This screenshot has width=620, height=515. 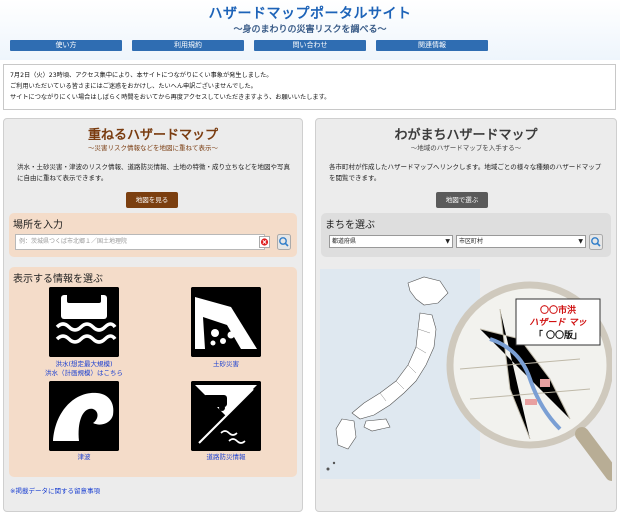 I want to click on nav-terms-button: 利用規約, so click(x=188, y=45).